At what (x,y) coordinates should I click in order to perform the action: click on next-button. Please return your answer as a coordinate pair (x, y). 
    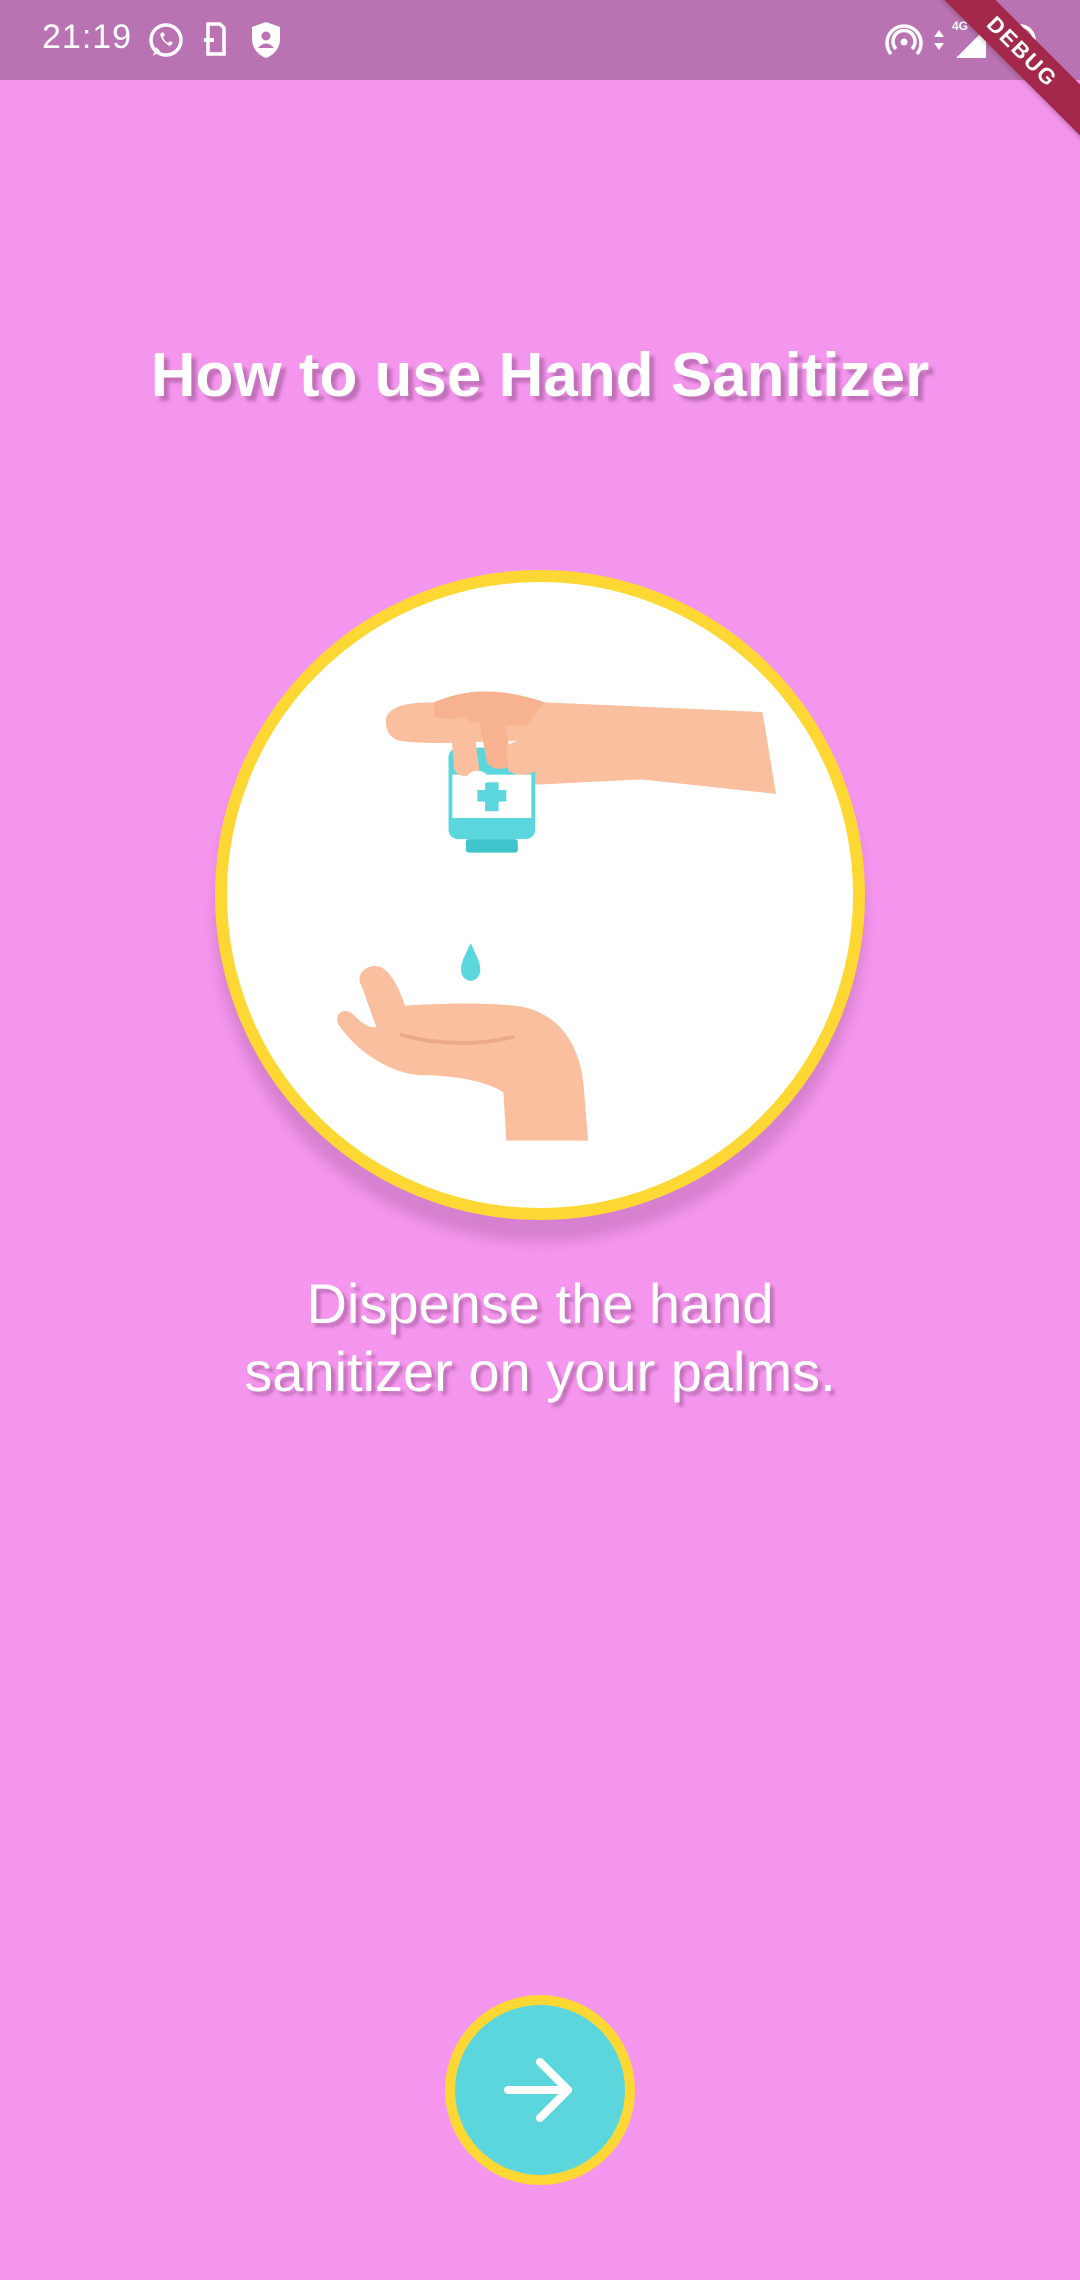
    Looking at the image, I should click on (540, 2090).